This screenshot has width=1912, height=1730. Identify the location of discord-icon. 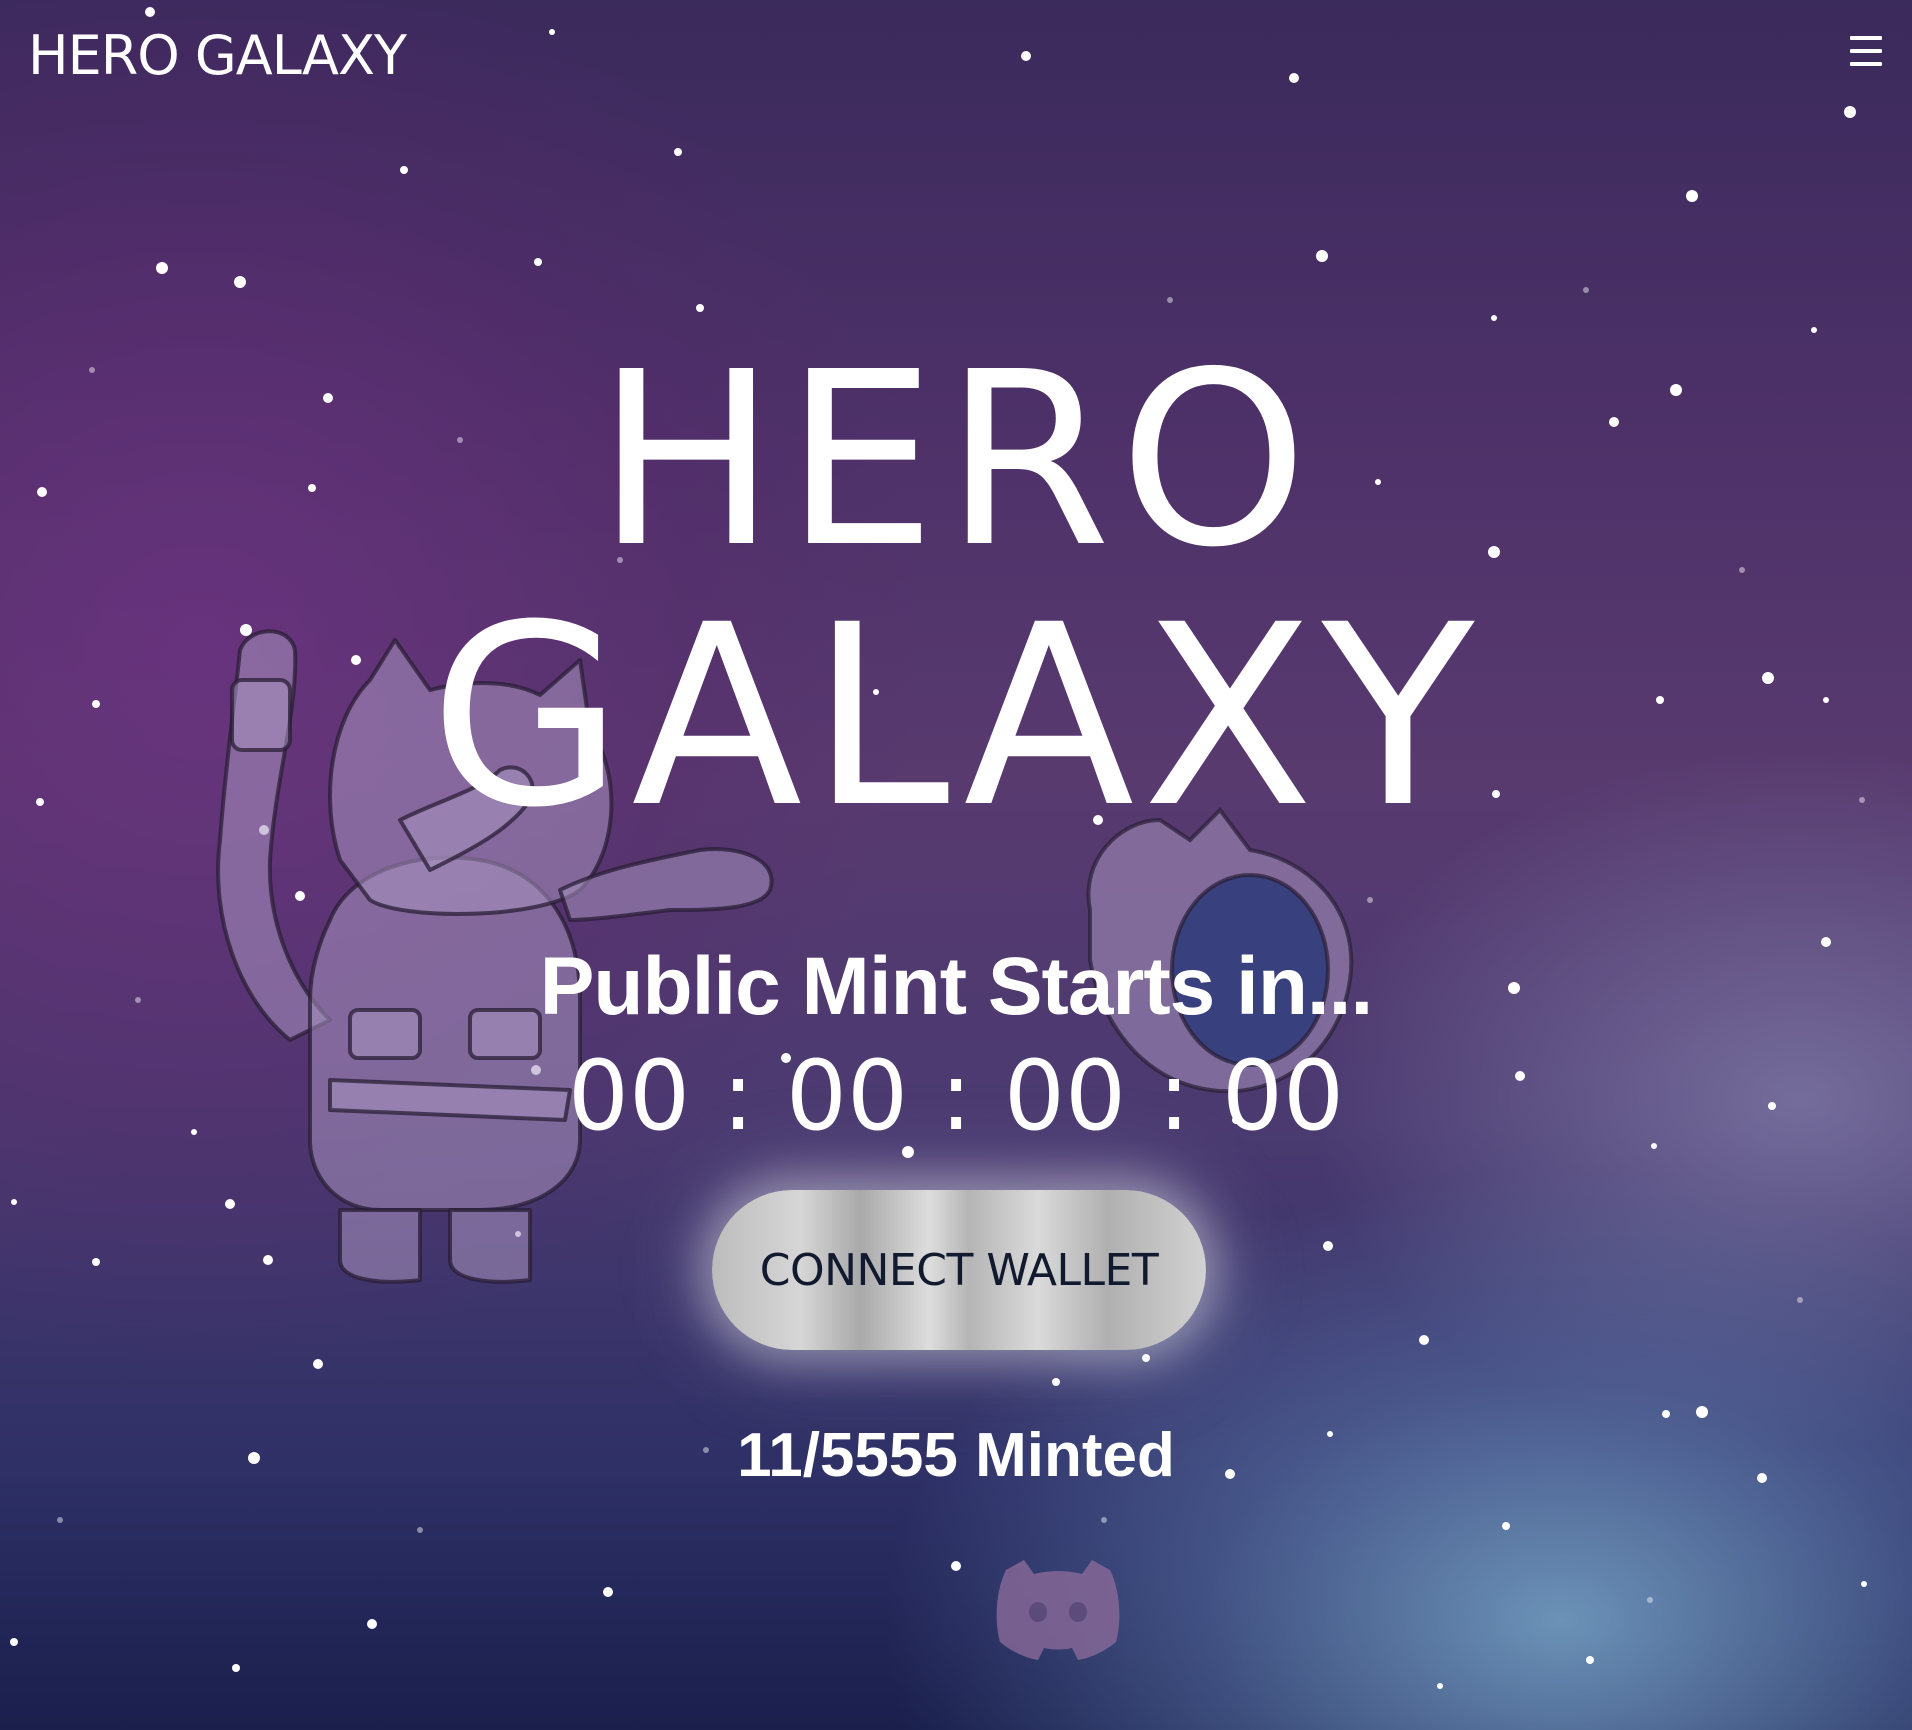
(1058, 1610).